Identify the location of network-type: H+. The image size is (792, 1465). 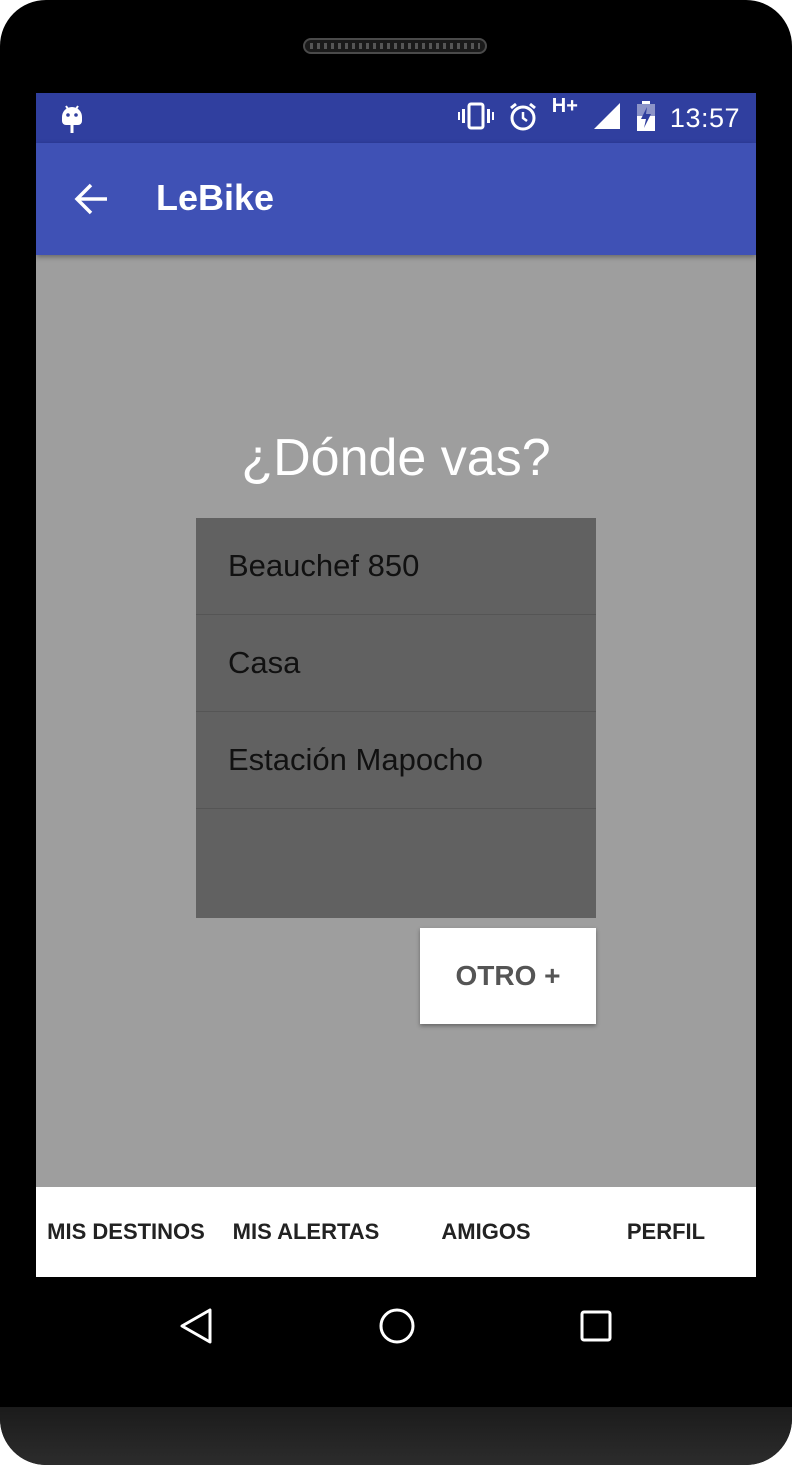
(564, 105).